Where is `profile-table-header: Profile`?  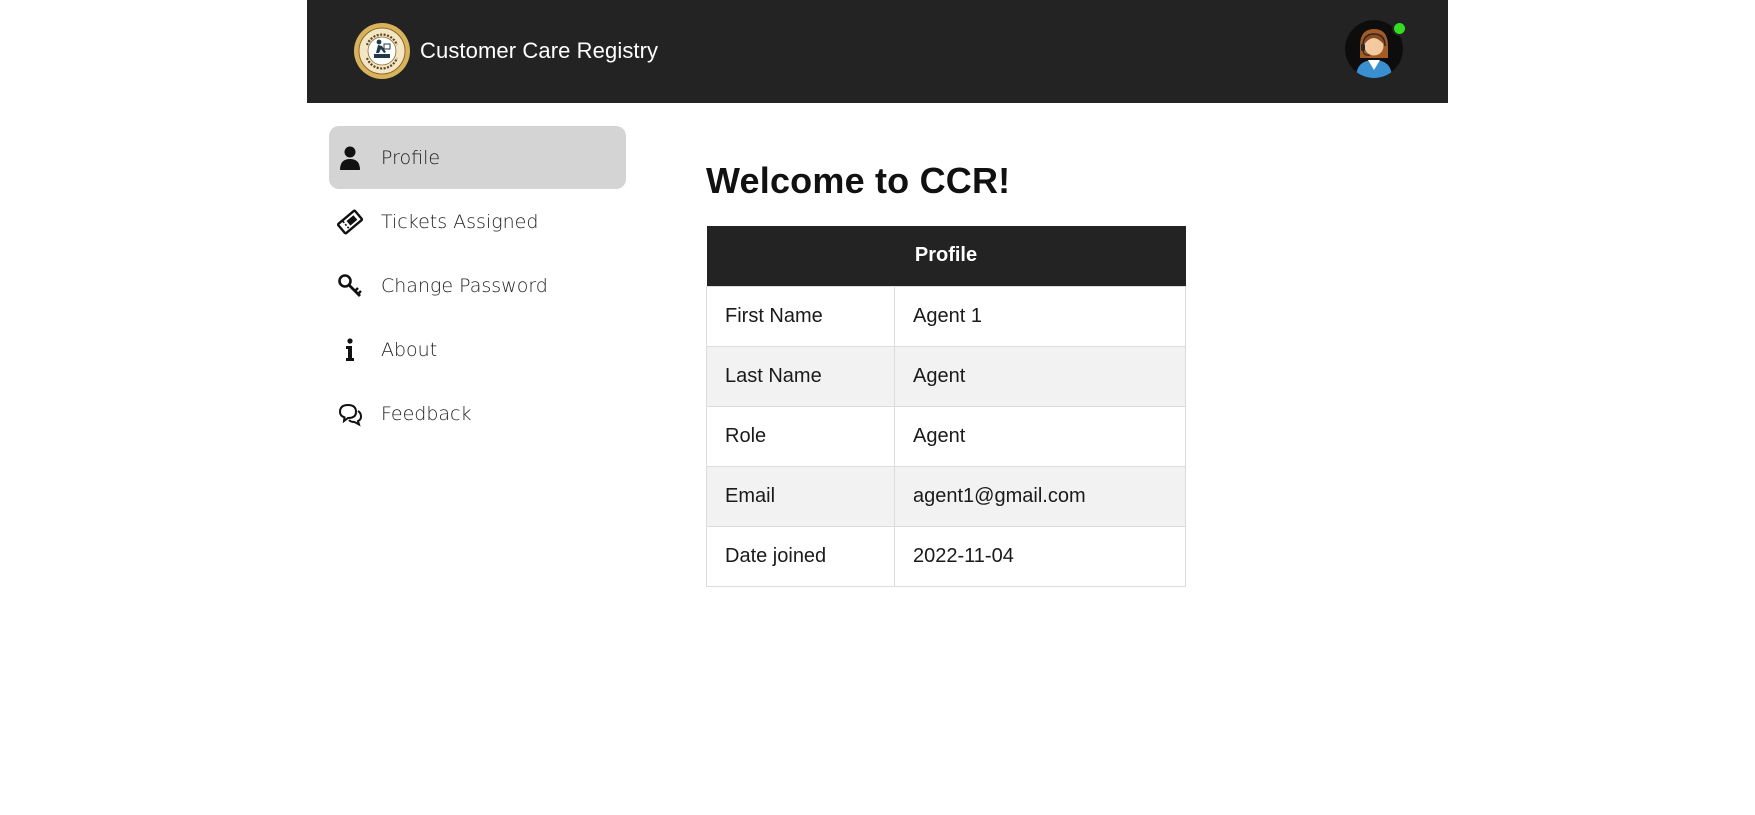
profile-table-header: Profile is located at coordinates (946, 256).